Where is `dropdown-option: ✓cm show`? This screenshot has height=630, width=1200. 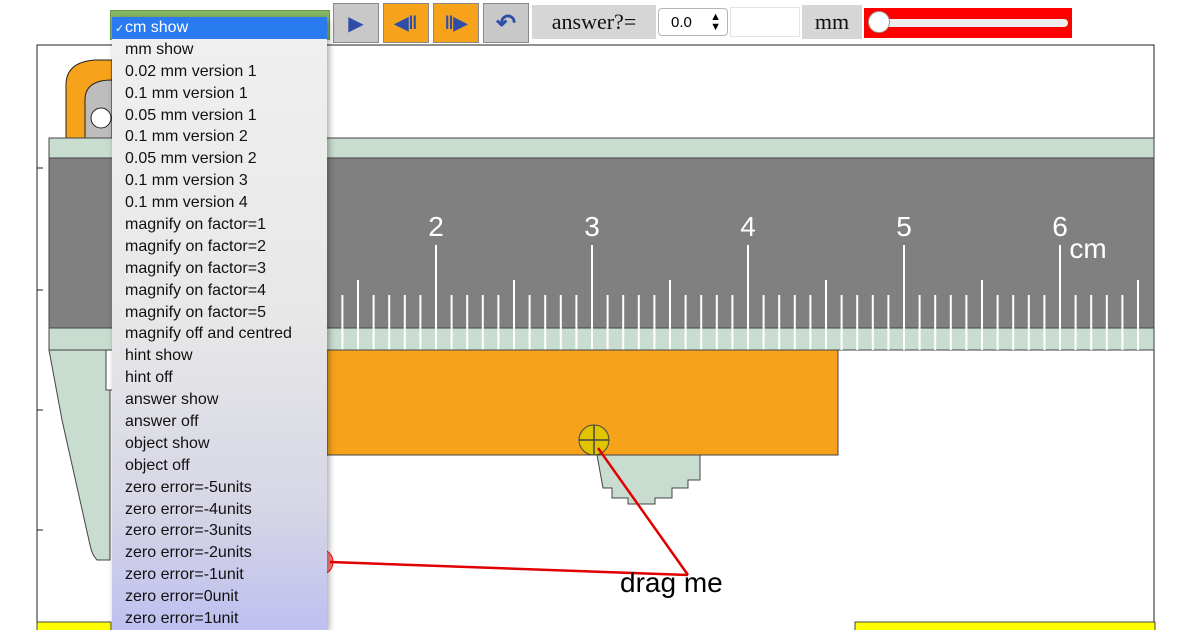 dropdown-option: ✓cm show is located at coordinates (219, 28).